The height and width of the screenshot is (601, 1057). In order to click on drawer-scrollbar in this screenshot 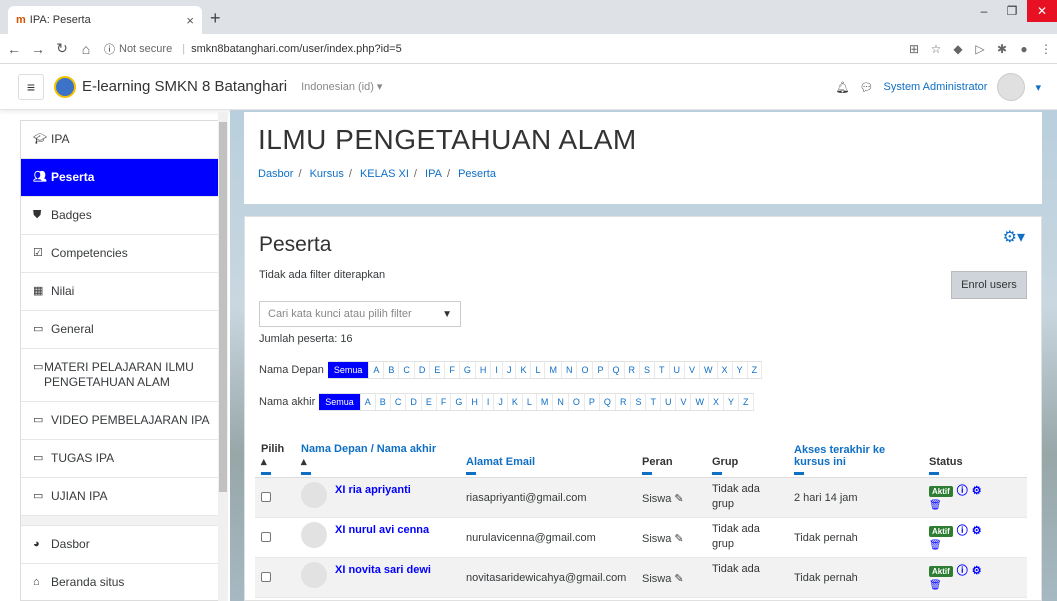, I will do `click(223, 356)`.